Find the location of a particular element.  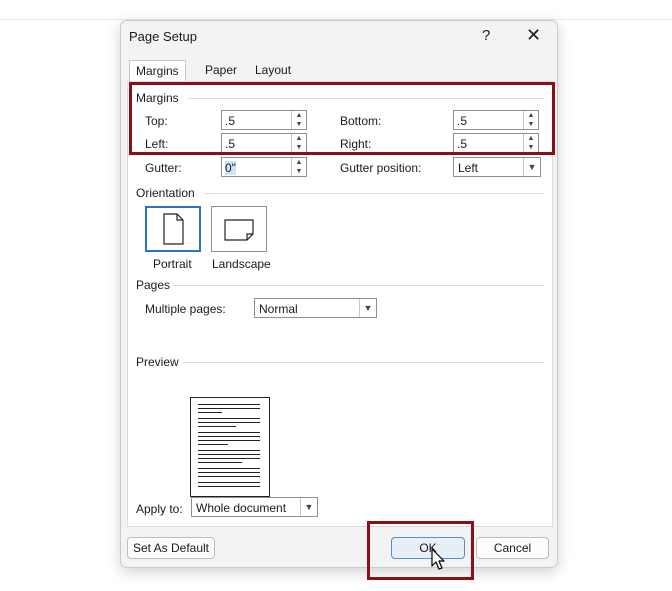

mouse-cursor-icon is located at coordinates (438, 559).